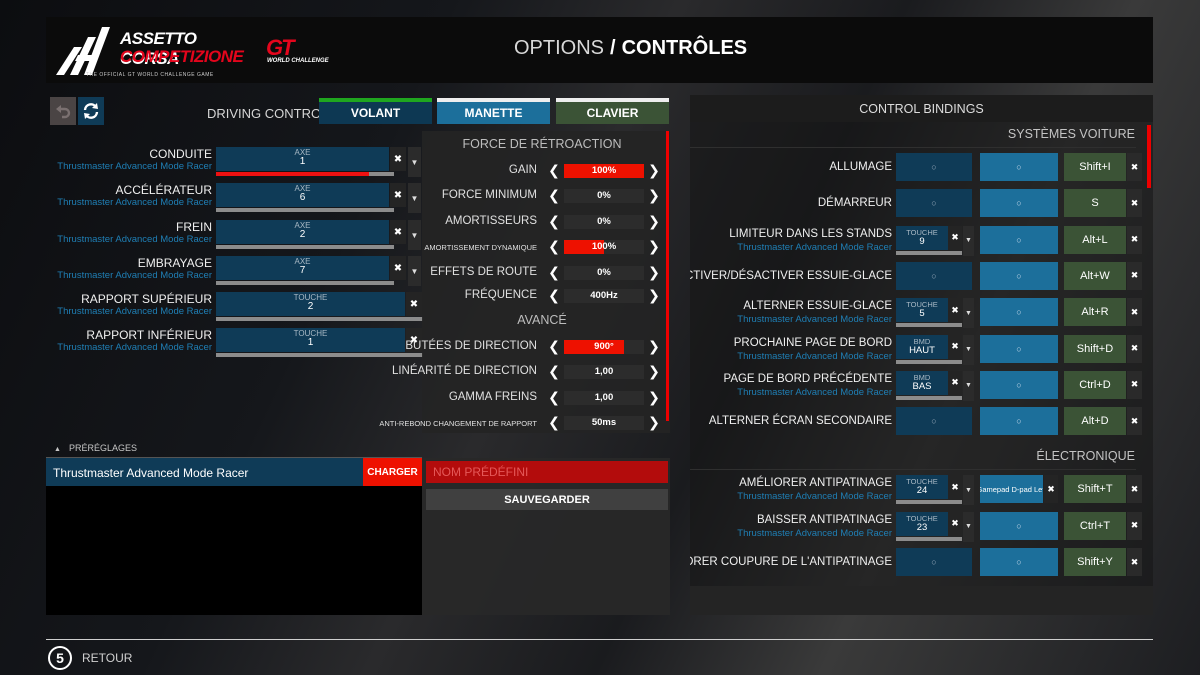 The image size is (1200, 675). I want to click on wheel-binding: BMD HAUT, so click(922, 346).